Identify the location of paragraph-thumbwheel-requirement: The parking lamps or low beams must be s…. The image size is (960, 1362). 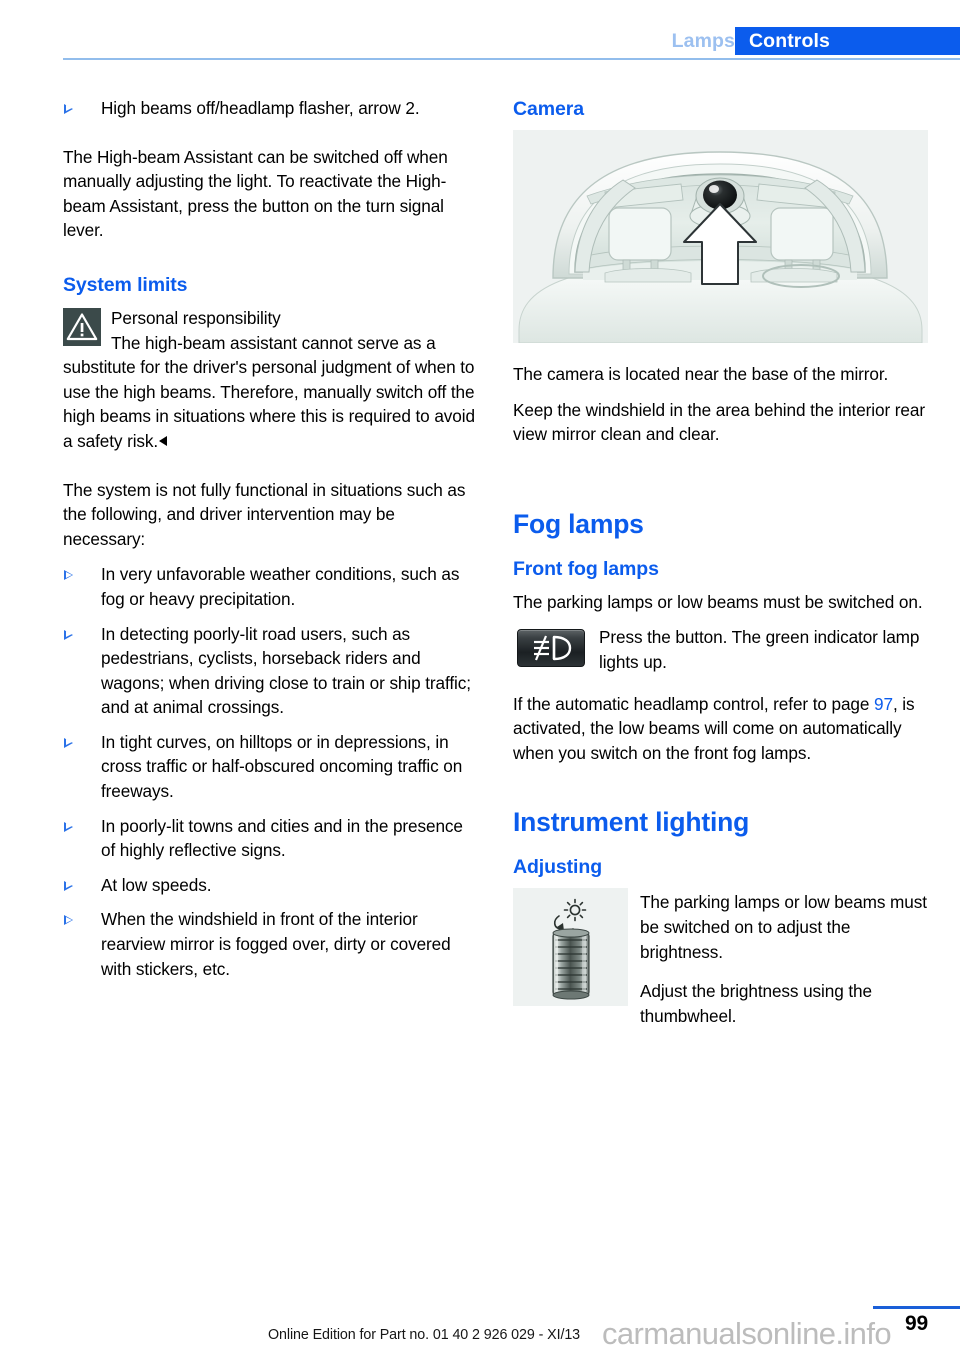
(783, 927).